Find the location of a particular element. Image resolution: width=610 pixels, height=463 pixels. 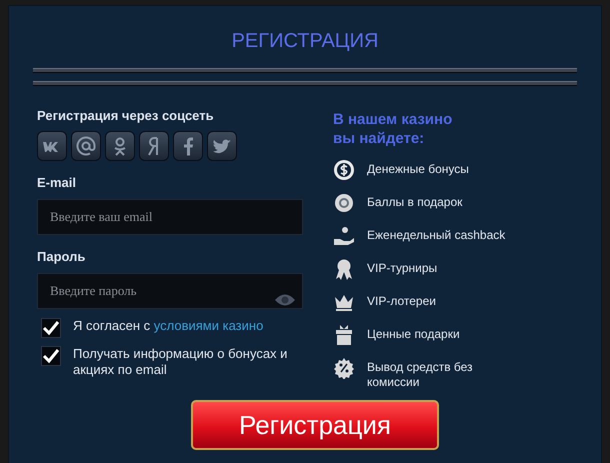

person-button is located at coordinates (120, 146).